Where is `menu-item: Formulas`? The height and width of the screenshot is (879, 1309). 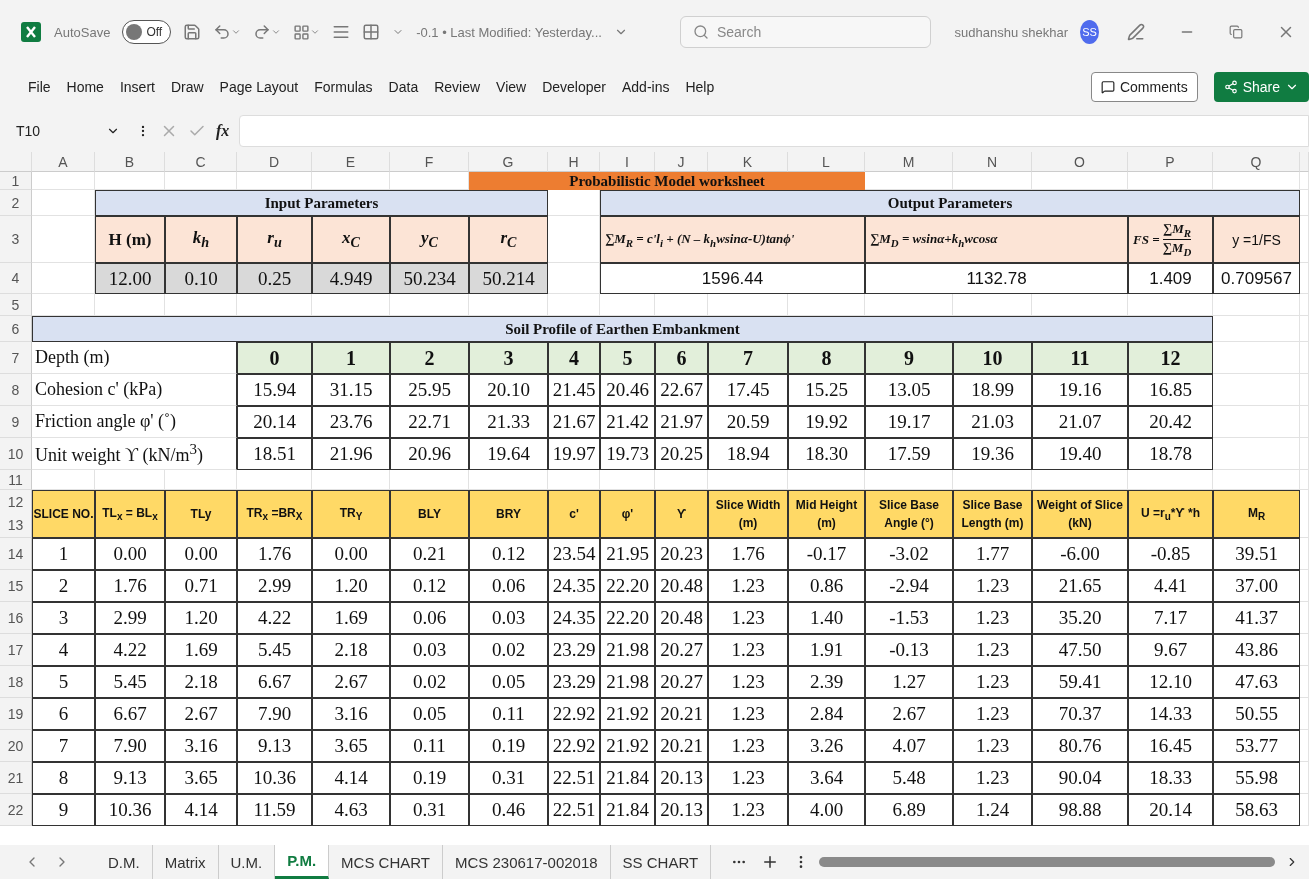 menu-item: Formulas is located at coordinates (343, 87).